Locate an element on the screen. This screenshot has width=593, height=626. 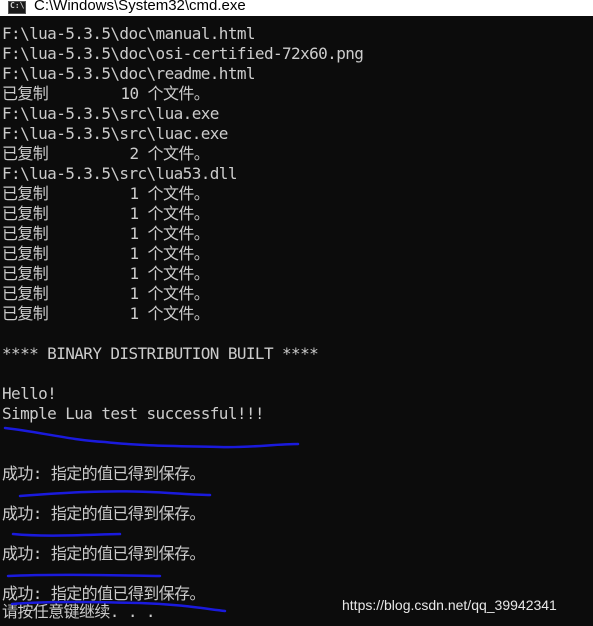
console-line: F:\lua-5.3.5\src\luac.exe is located at coordinates (115, 133).